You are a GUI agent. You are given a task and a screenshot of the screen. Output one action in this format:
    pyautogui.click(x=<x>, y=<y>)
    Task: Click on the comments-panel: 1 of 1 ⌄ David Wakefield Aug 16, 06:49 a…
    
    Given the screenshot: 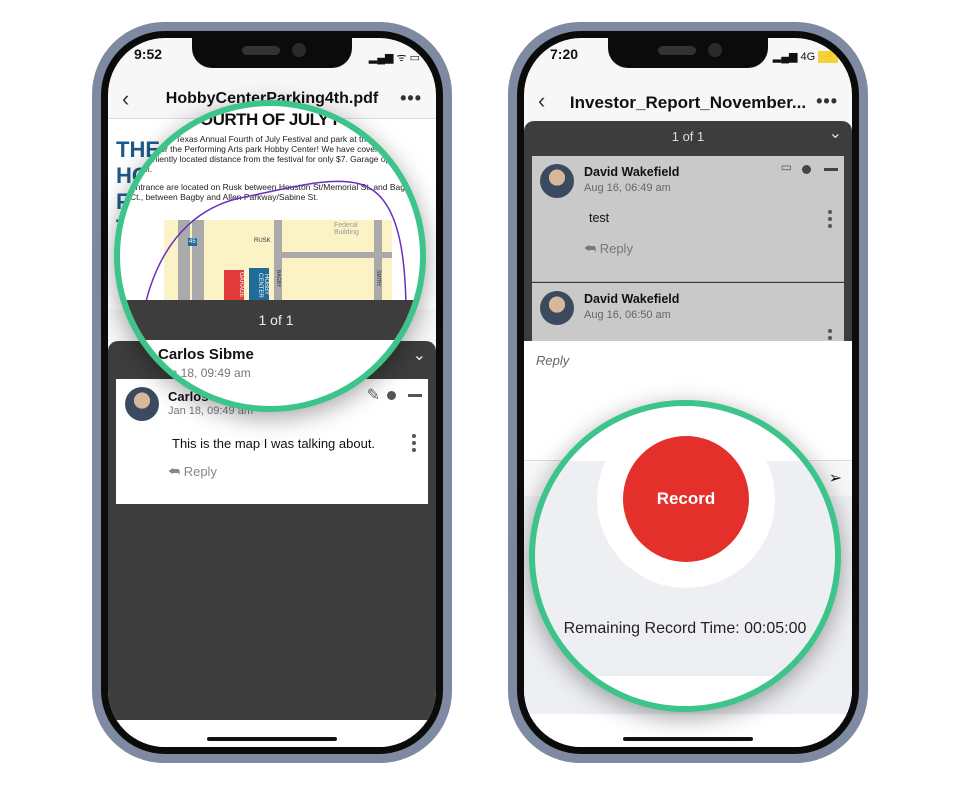 What is the action you would take?
    pyautogui.click(x=688, y=231)
    